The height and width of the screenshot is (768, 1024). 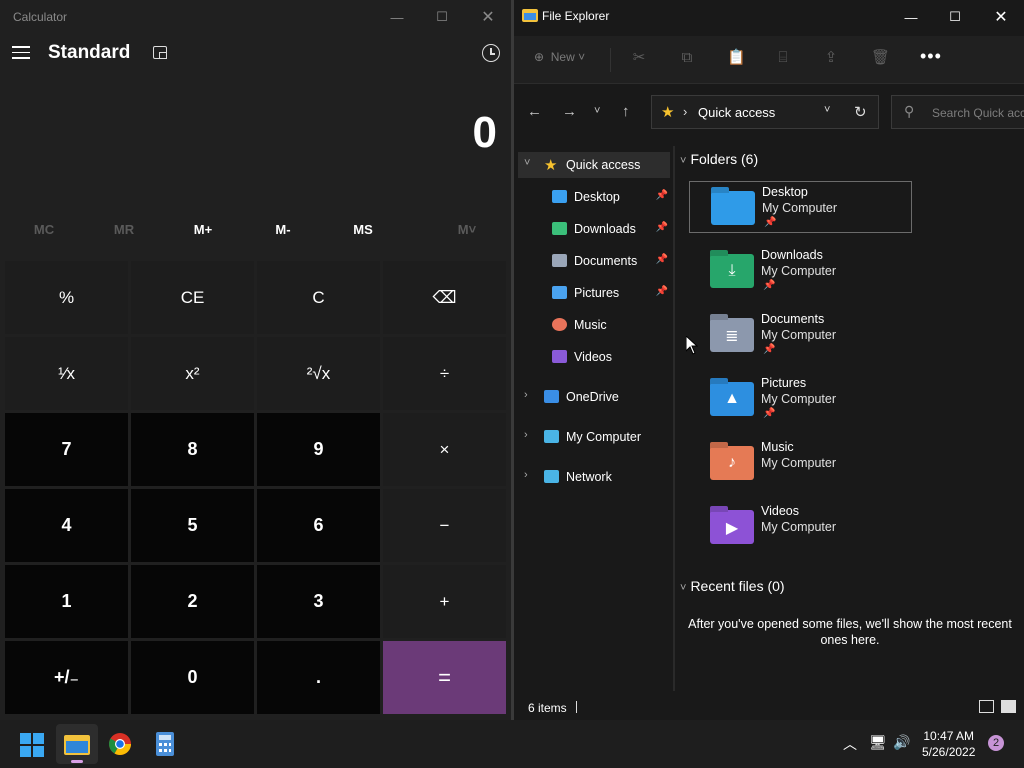 I want to click on sidebar-item-label: My Computer, so click(x=604, y=437).